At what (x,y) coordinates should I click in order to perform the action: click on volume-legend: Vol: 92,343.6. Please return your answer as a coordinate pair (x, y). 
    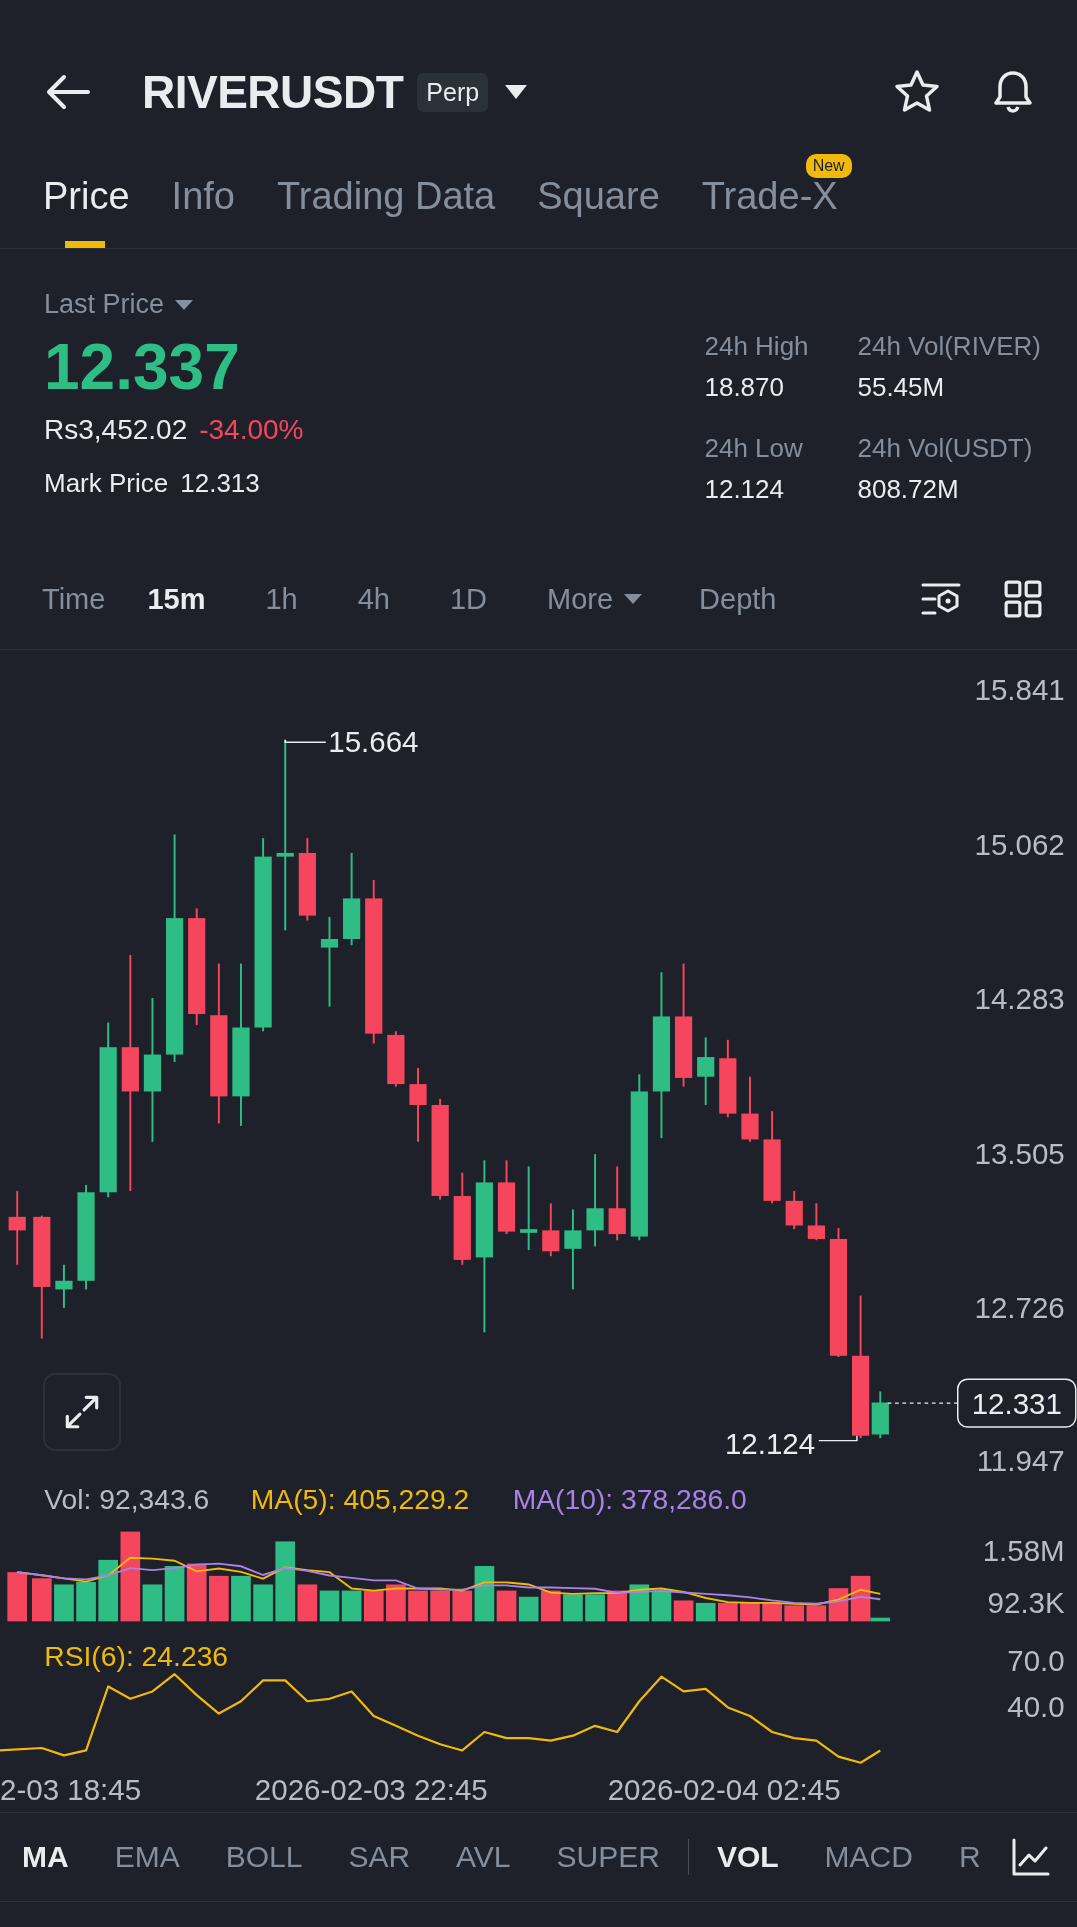
    Looking at the image, I should click on (127, 1499).